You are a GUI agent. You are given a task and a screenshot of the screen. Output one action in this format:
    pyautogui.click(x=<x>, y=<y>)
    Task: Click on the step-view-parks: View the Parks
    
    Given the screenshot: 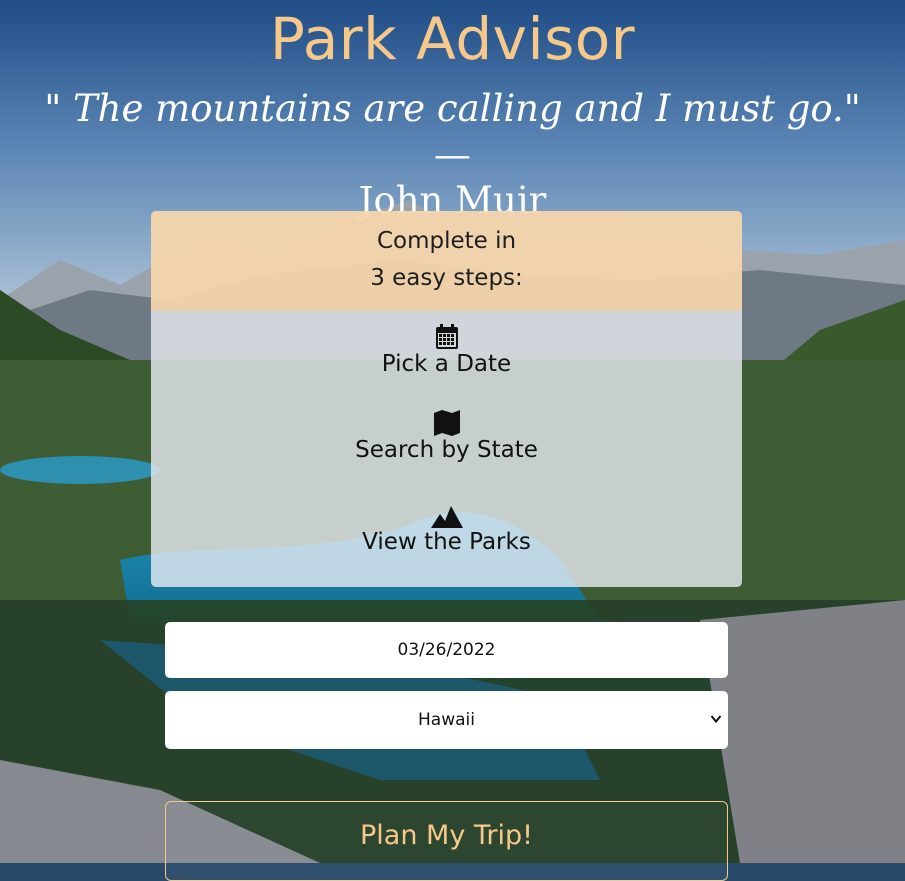 What is the action you would take?
    pyautogui.click(x=446, y=530)
    